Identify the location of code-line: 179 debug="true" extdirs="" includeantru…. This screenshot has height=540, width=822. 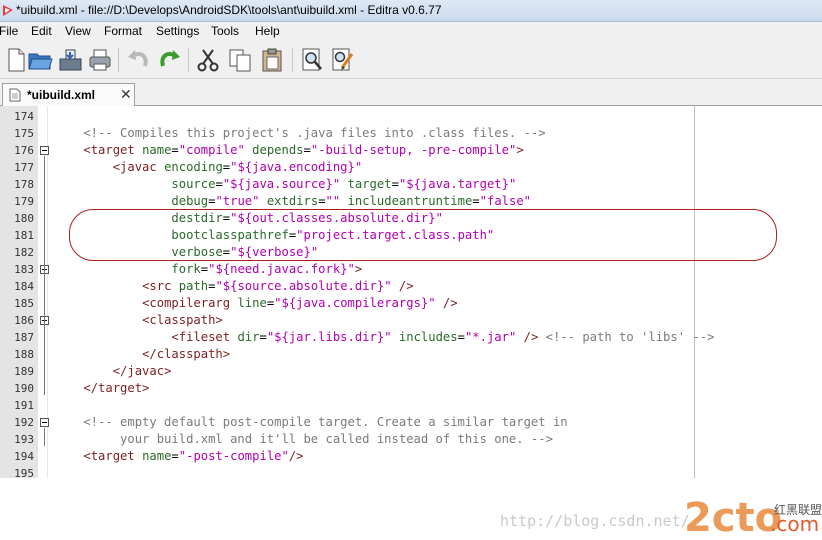
(411, 201).